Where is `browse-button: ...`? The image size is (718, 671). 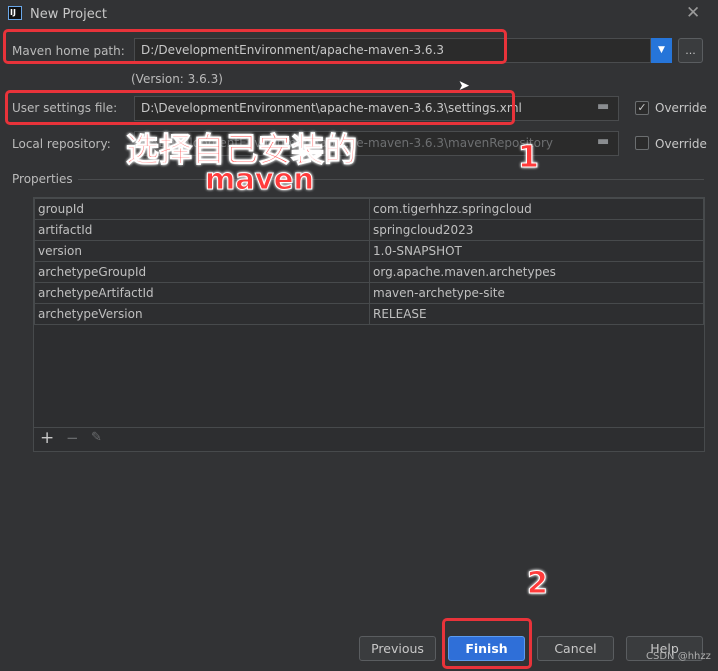
browse-button: ... is located at coordinates (690, 50).